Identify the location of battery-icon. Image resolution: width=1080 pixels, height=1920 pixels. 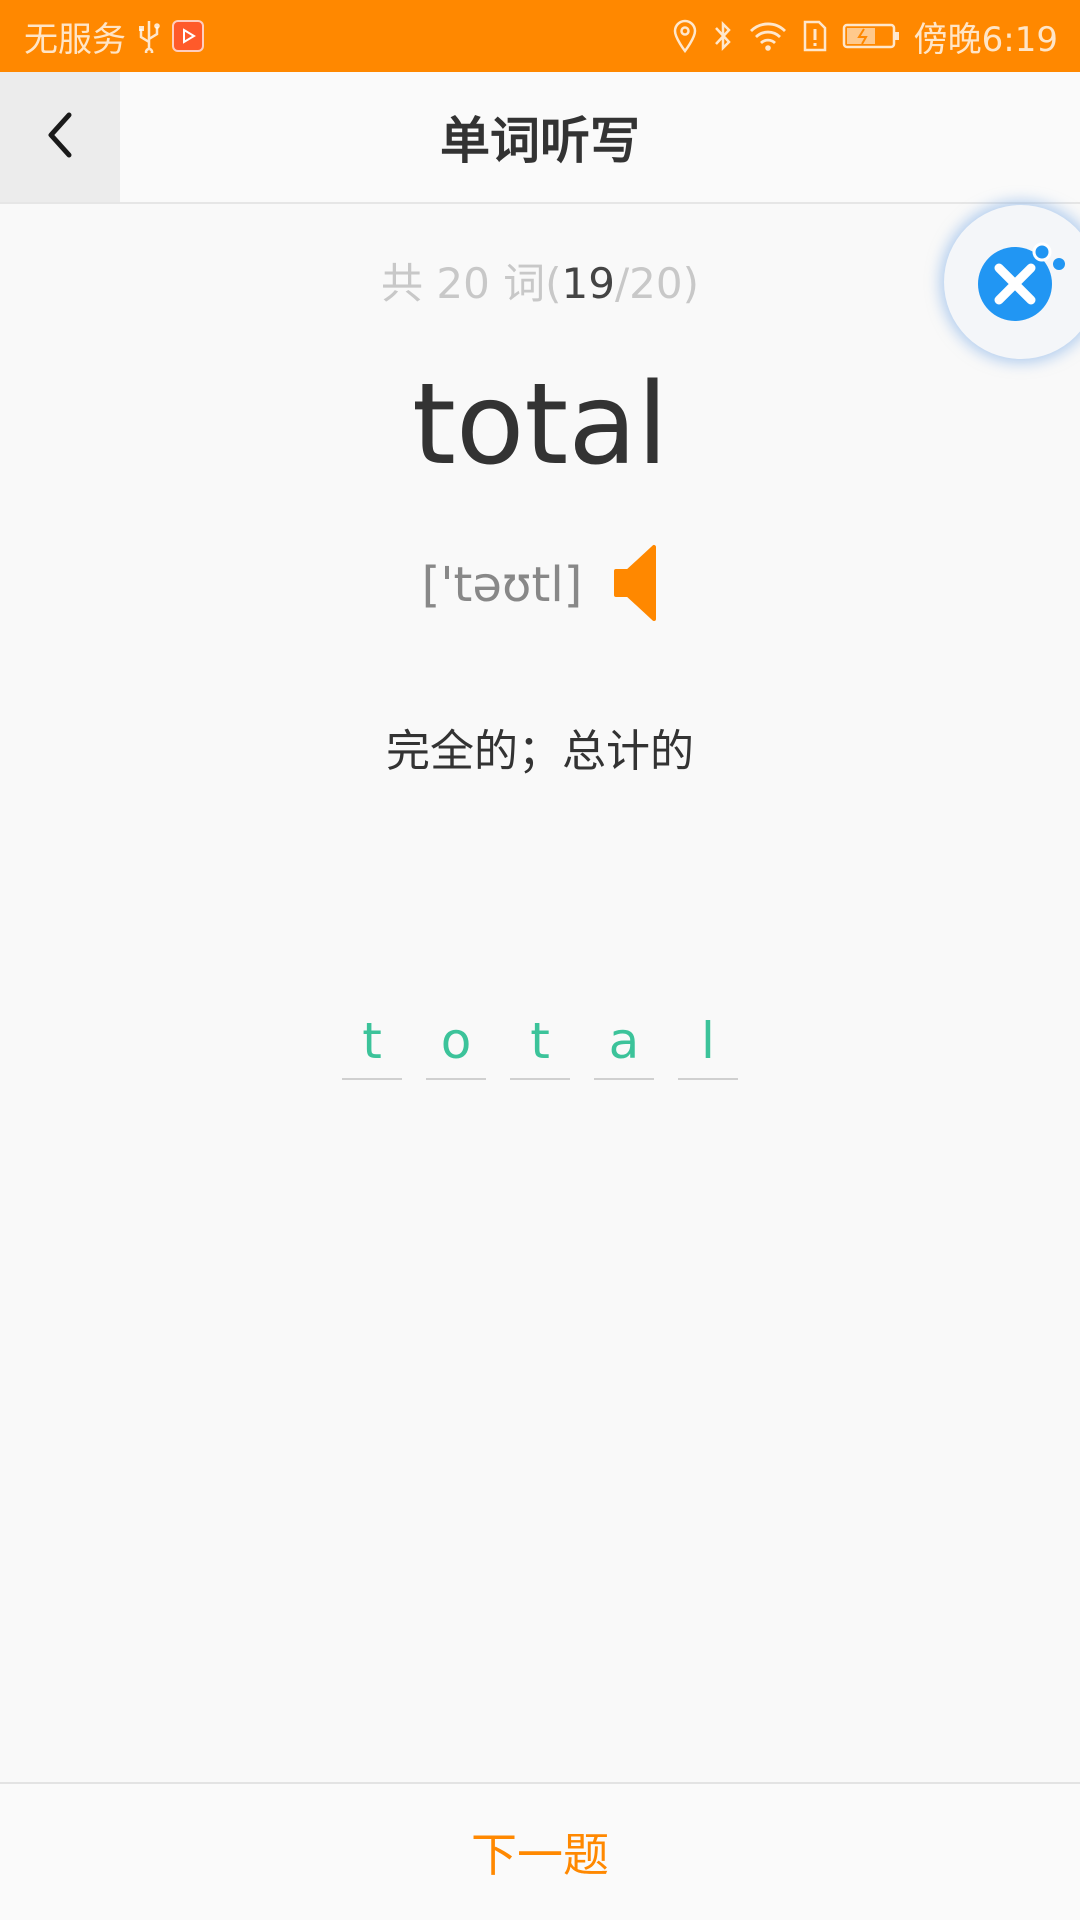
(871, 36).